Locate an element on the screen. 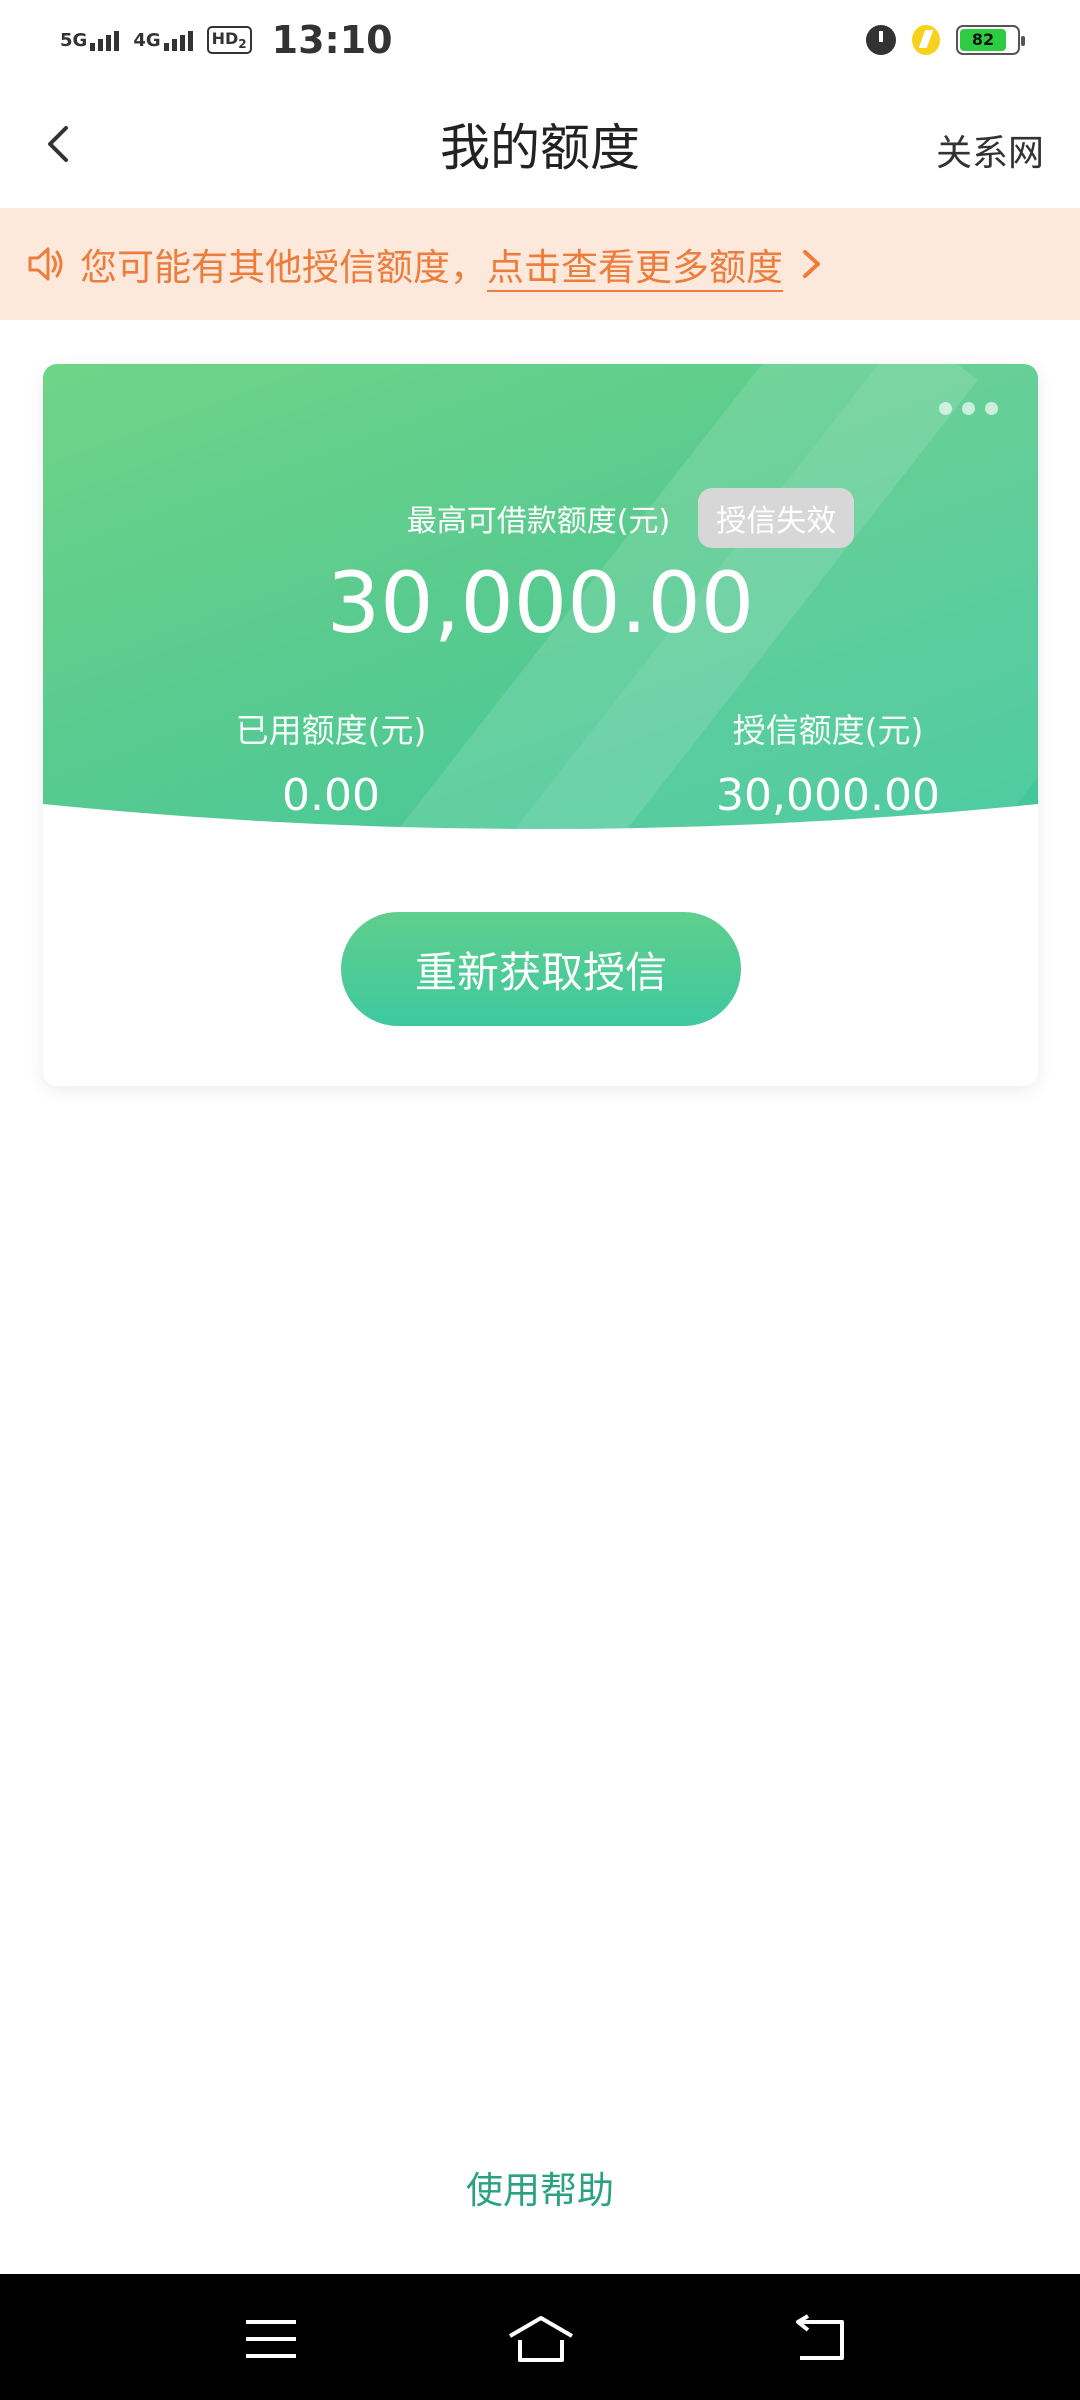 Image resolution: width=1080 pixels, height=2400 pixels. hd-sub: 2 is located at coordinates (242, 44).